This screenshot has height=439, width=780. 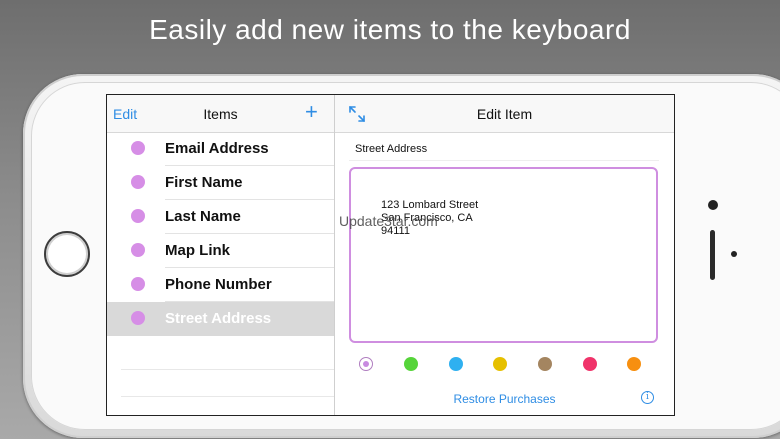 I want to click on list-item: First Name, so click(x=220, y=183).